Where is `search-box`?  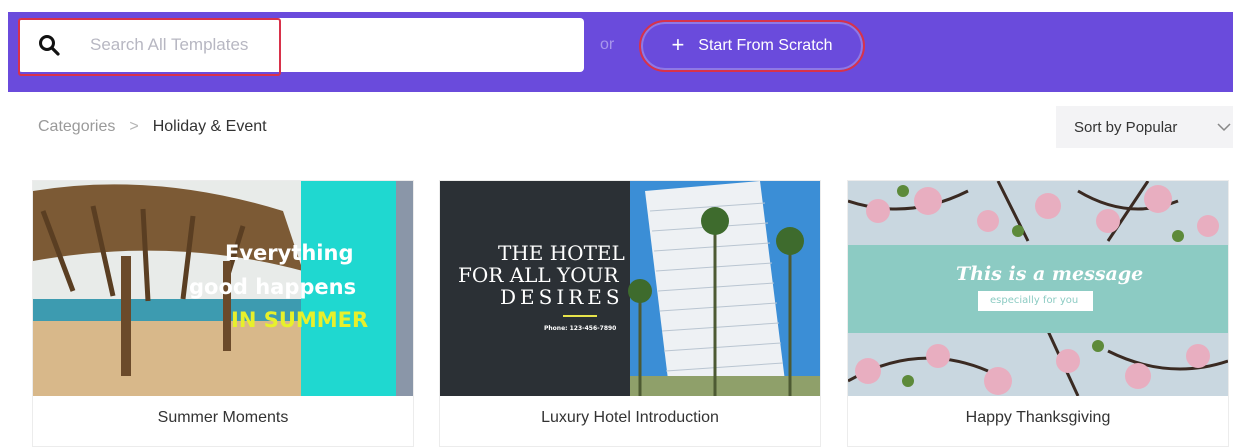 search-box is located at coordinates (301, 47).